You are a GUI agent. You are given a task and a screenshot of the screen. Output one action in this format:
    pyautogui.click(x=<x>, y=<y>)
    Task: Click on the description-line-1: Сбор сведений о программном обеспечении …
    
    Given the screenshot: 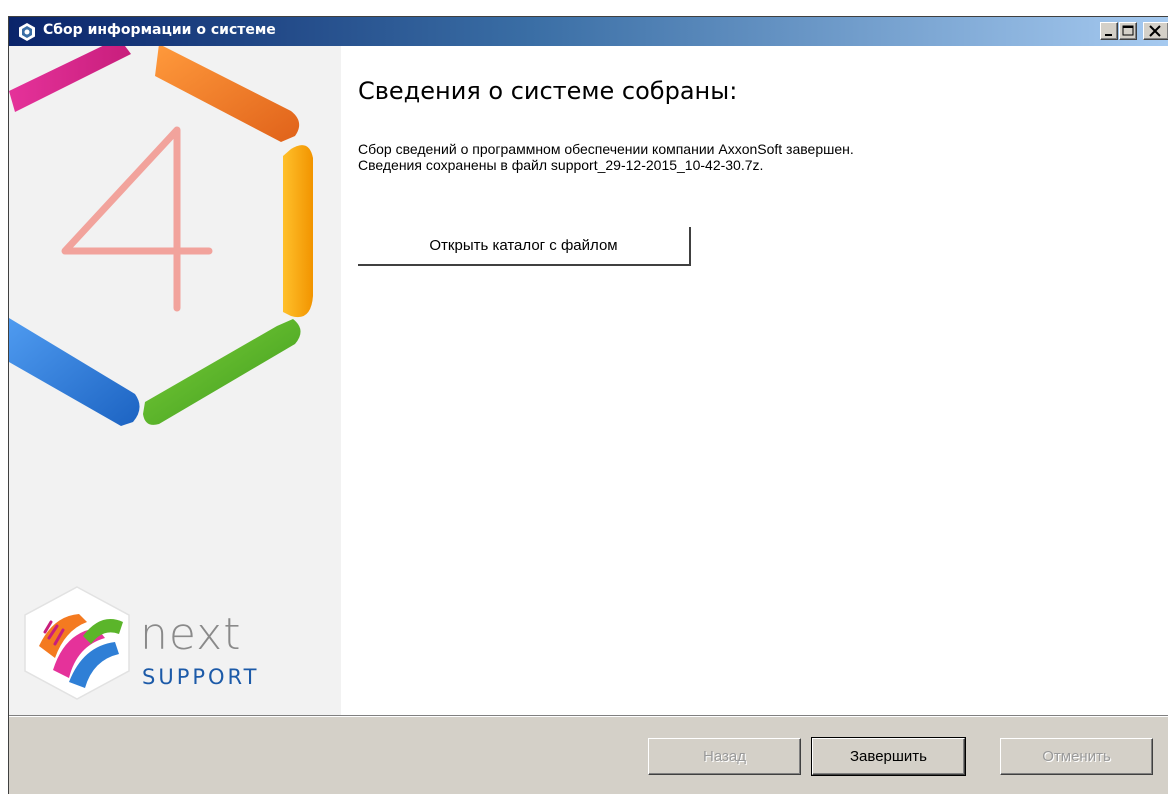 What is the action you would take?
    pyautogui.click(x=606, y=149)
    